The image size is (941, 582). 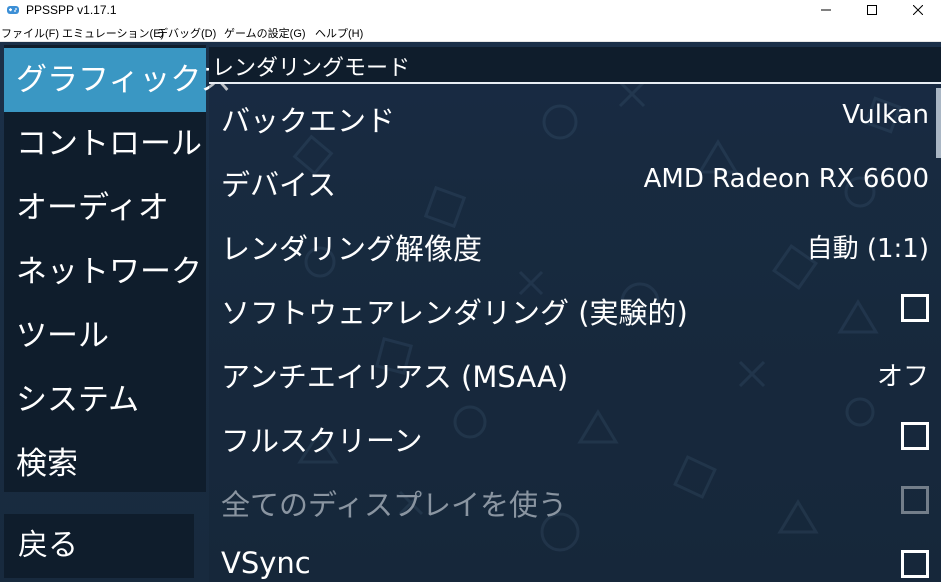 I want to click on setting-label: ソフトウェアレンダリング (実験的), so click(x=454, y=313).